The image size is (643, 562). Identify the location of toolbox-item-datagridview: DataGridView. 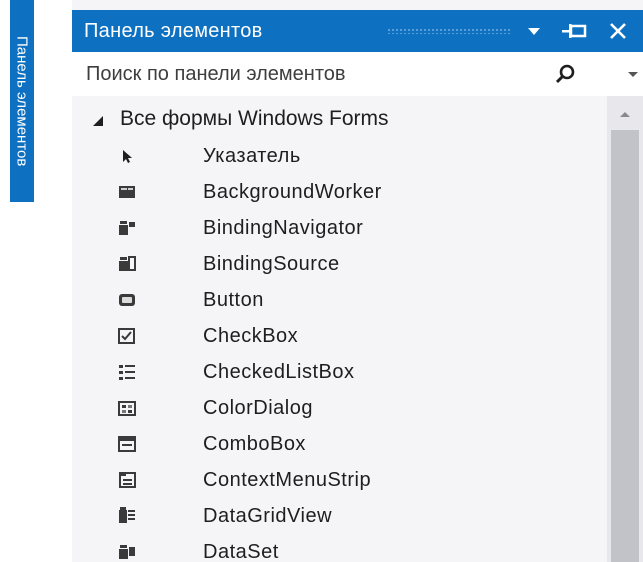
(332, 516).